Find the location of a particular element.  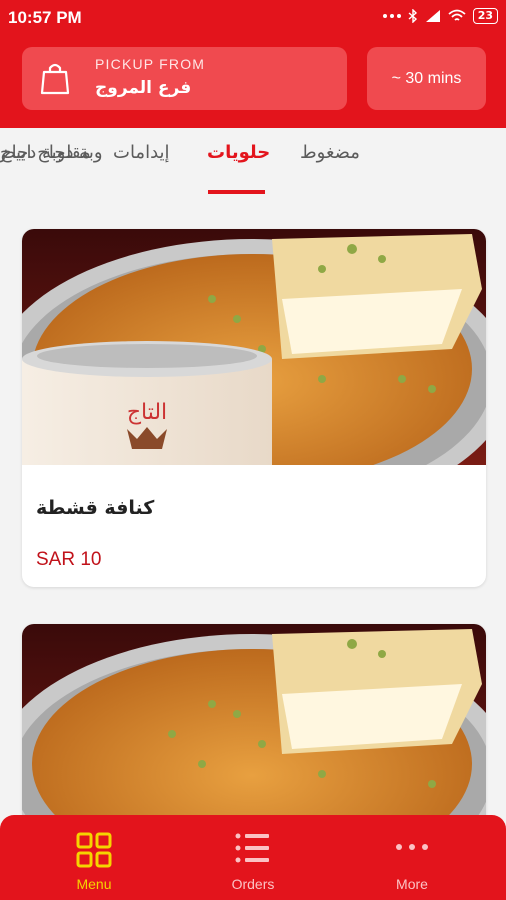

more-dots-icon is located at coordinates (412, 847).